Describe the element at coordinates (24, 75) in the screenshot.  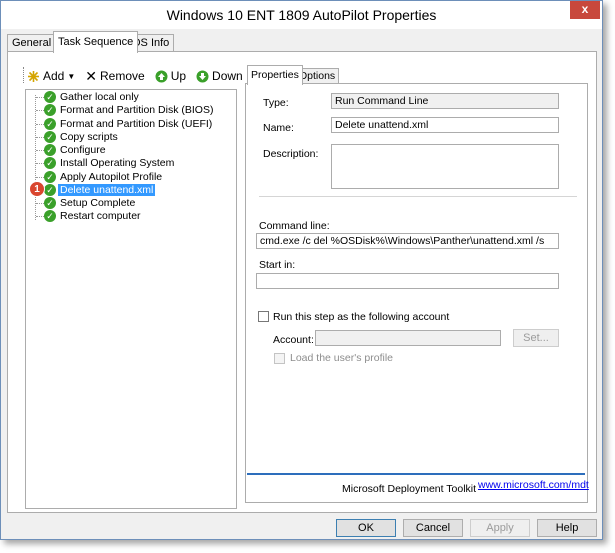
I see `toolbar-grip` at that location.